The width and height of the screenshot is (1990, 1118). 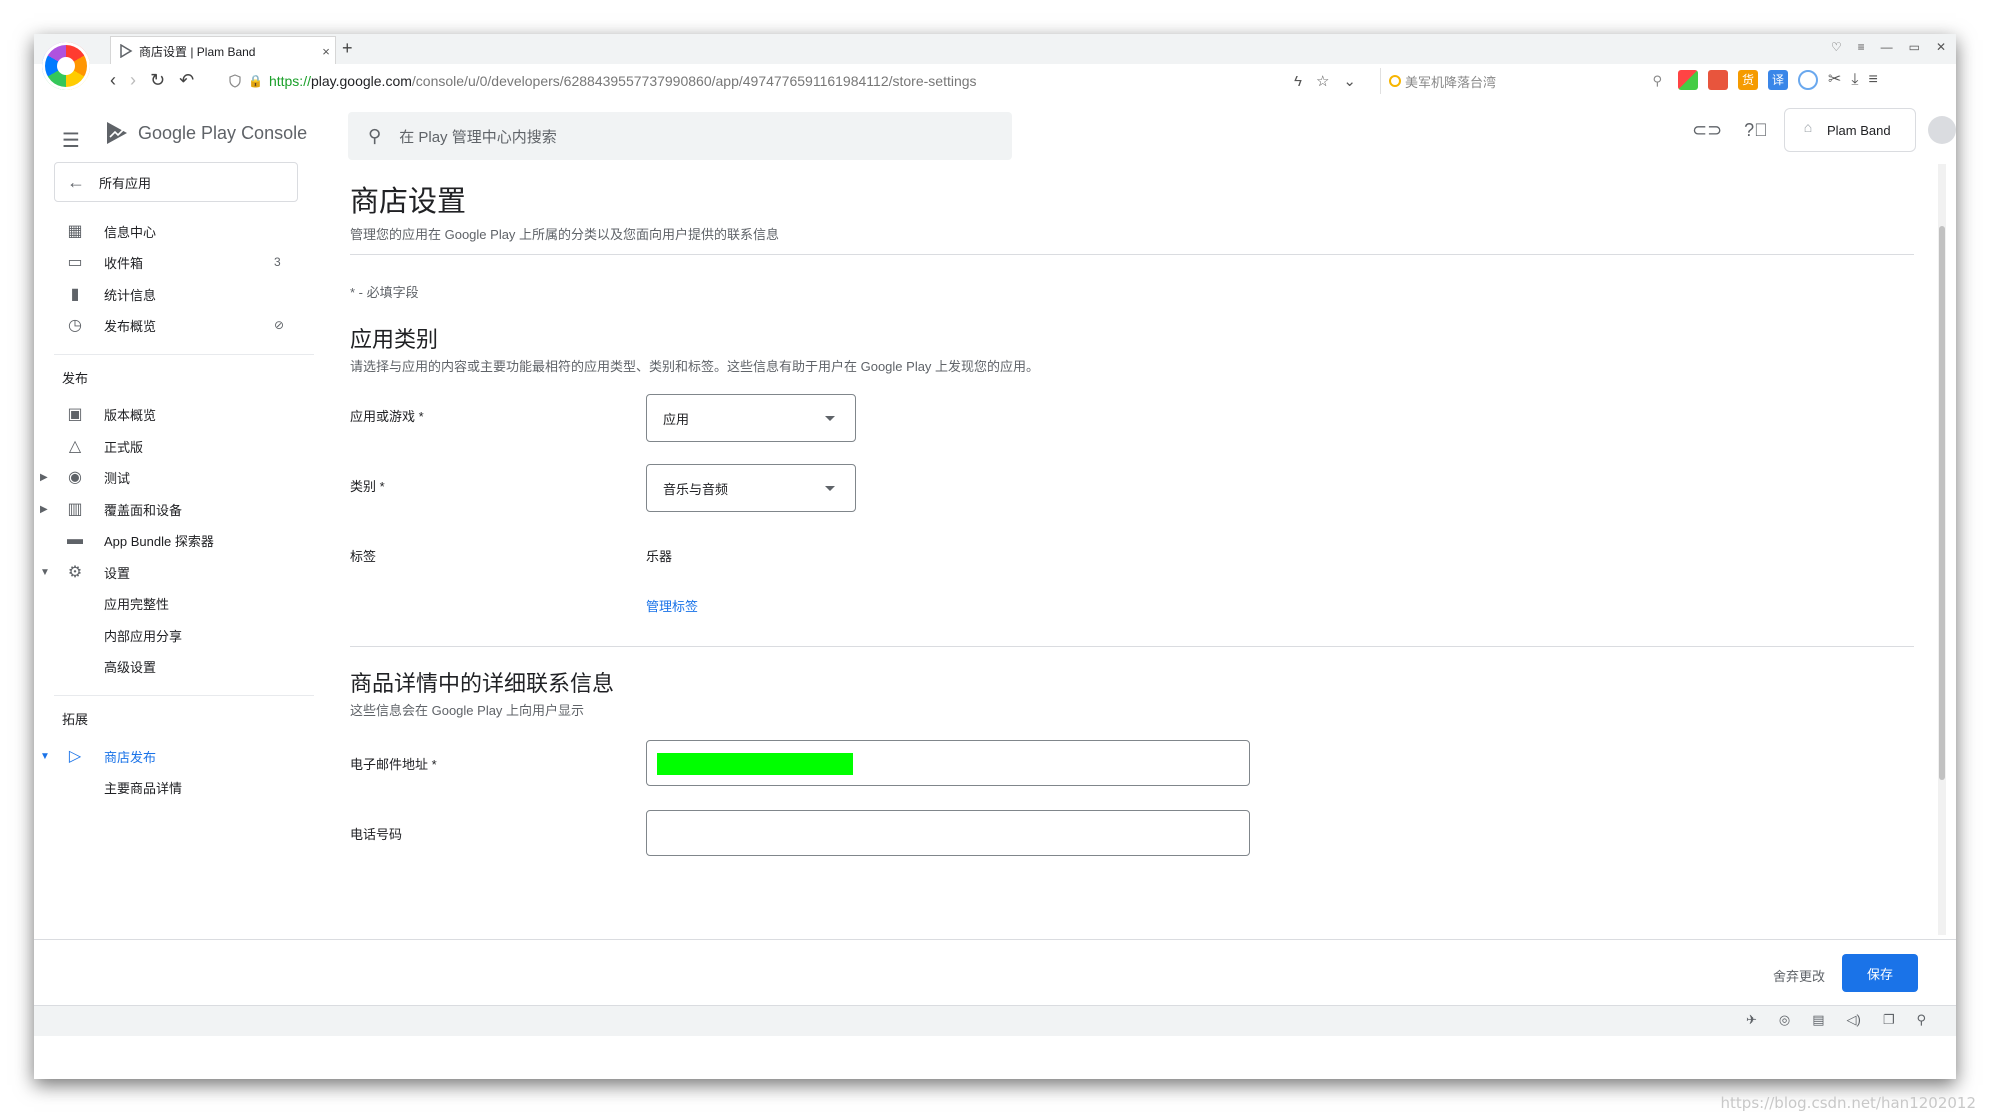 I want to click on skin-icon: ♡, so click(x=1836, y=47).